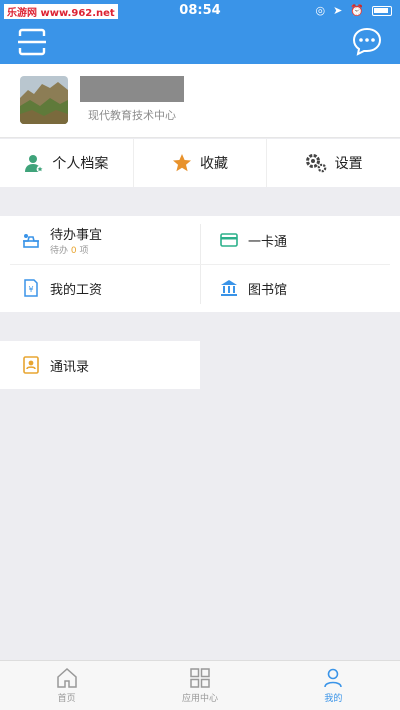 The width and height of the screenshot is (400, 710). I want to click on me-icon, so click(333, 678).